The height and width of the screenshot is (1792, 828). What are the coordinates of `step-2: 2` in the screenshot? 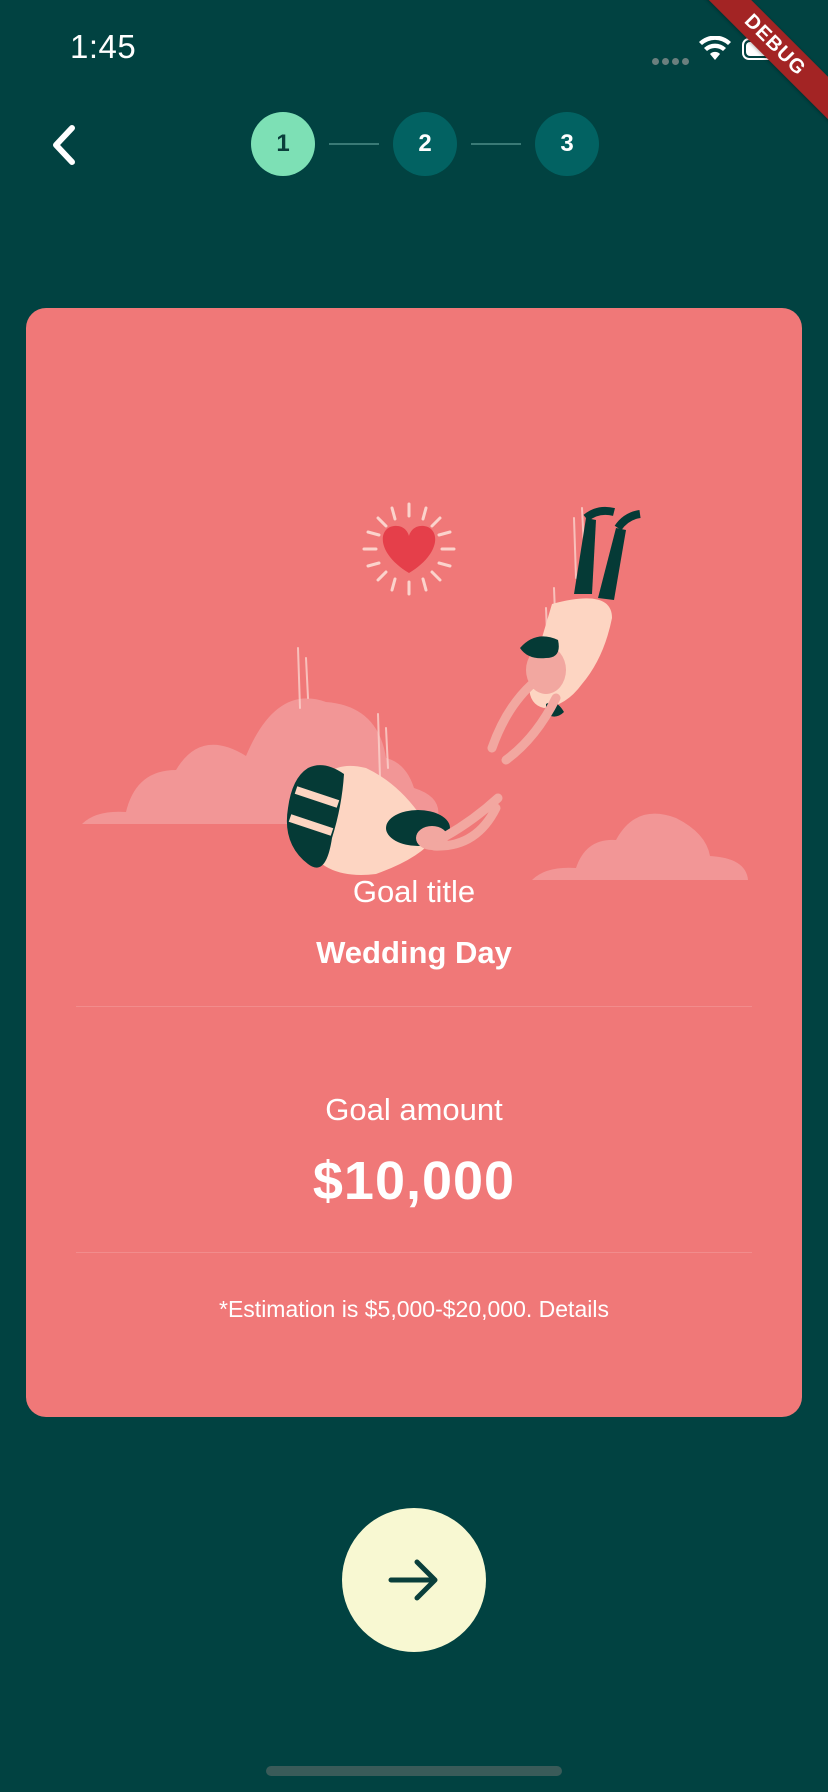 It's located at (425, 144).